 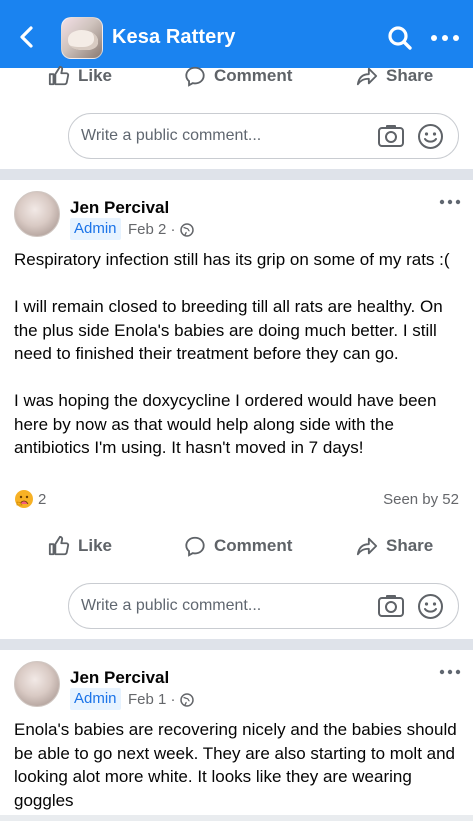 I want to click on action-row-top: Like Comment Share, so click(x=236, y=76).